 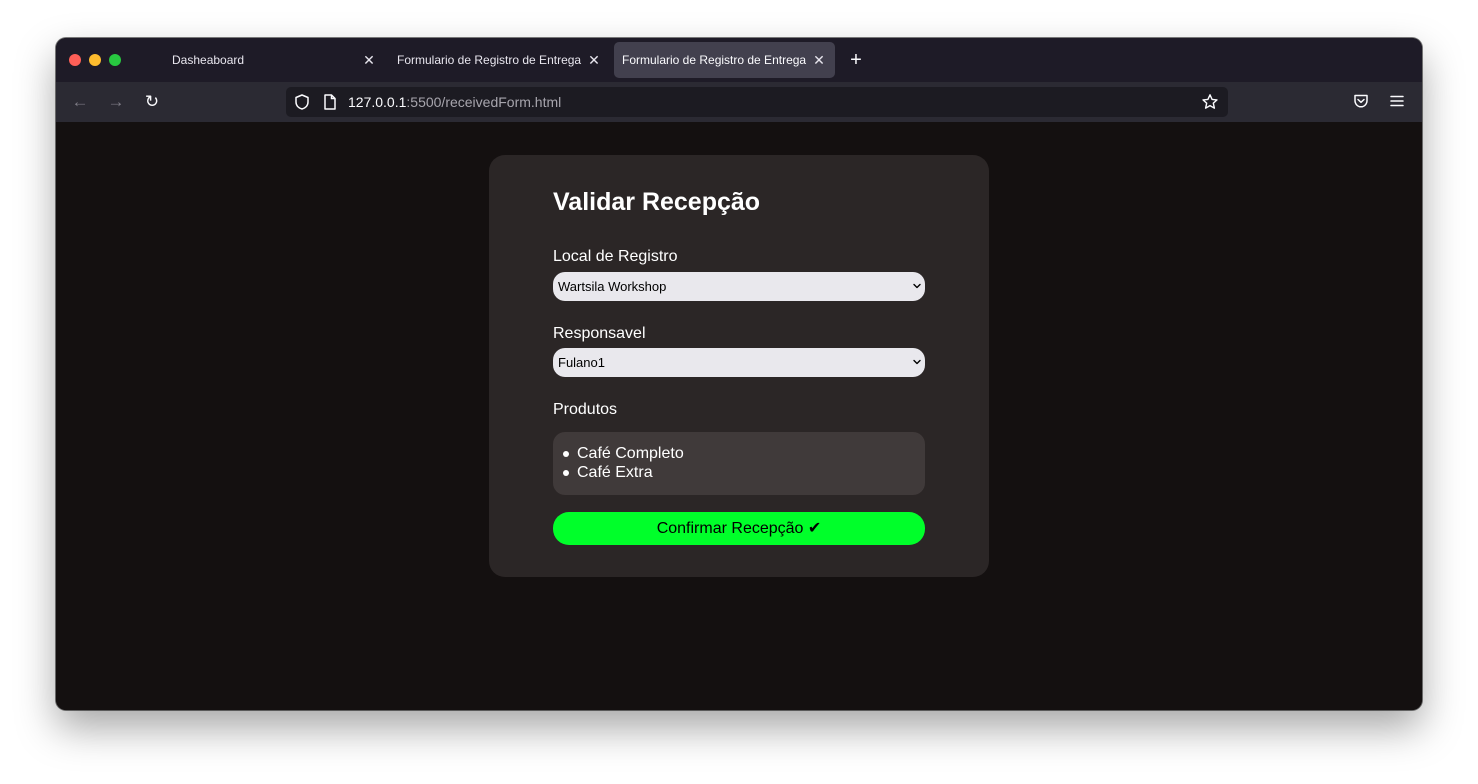 I want to click on list-item: Café Completo, so click(x=623, y=453).